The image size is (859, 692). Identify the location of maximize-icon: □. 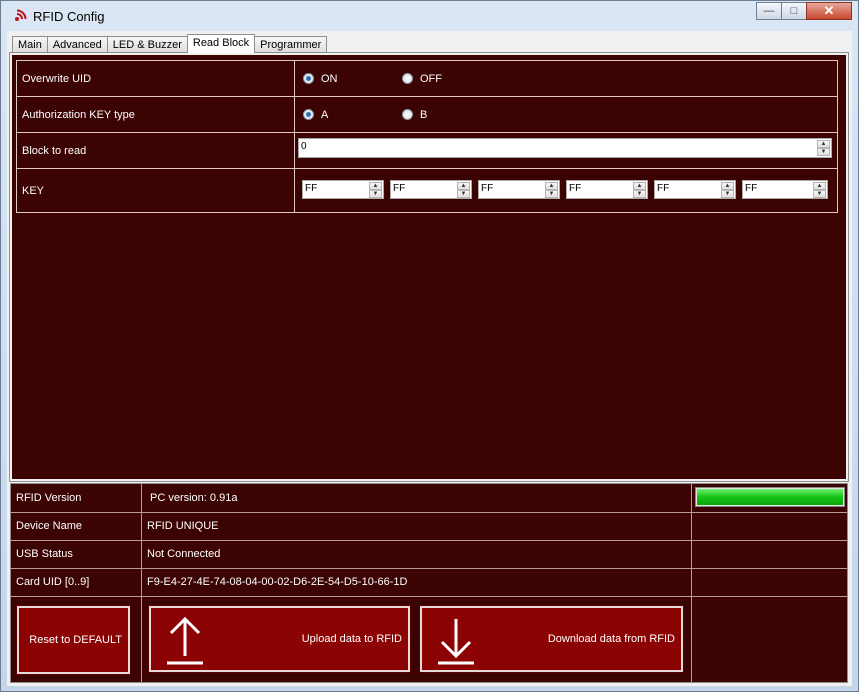
(794, 11).